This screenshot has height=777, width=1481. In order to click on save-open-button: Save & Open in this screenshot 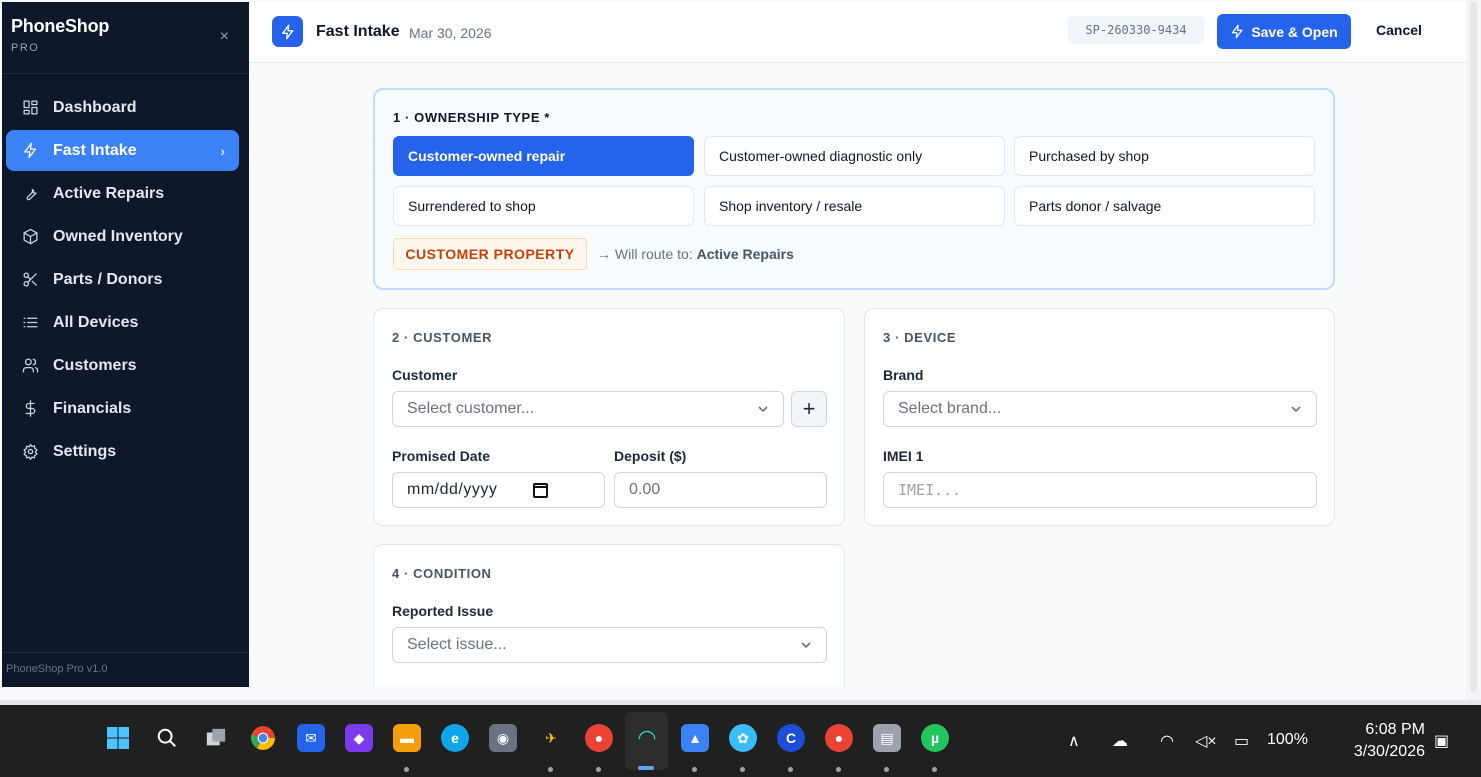, I will do `click(1284, 31)`.